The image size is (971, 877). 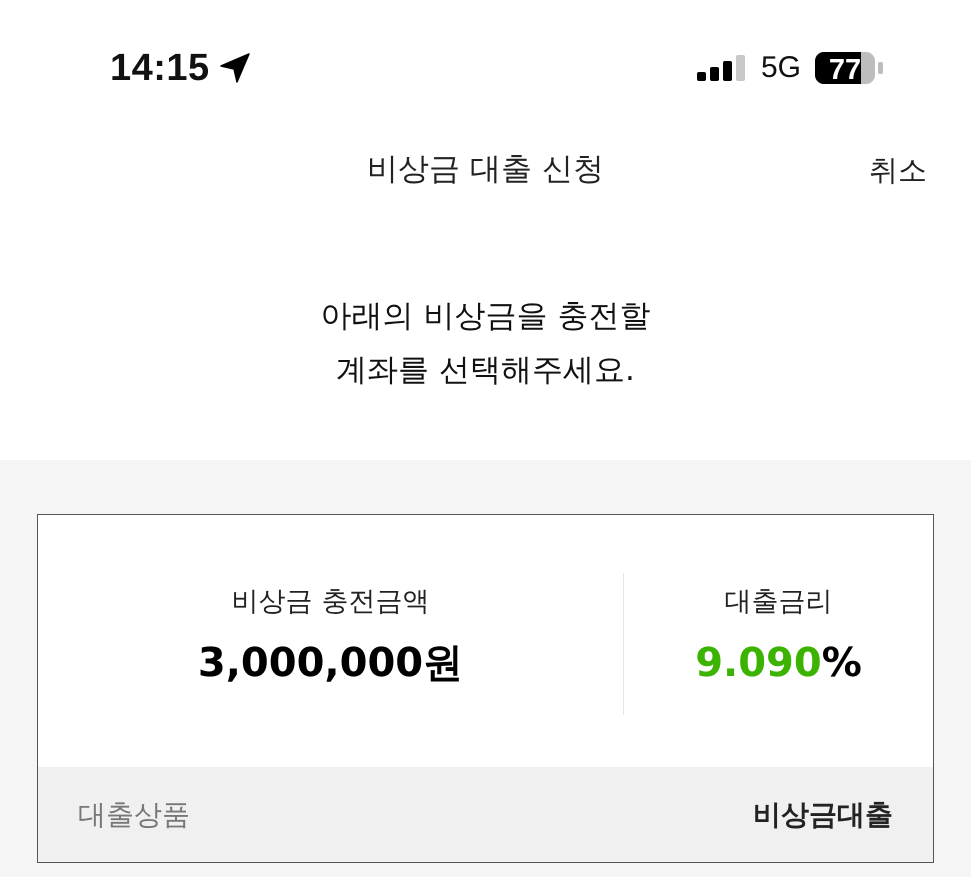 What do you see at coordinates (778, 663) in the screenshot?
I see `interest-rate-value: 9.090%` at bounding box center [778, 663].